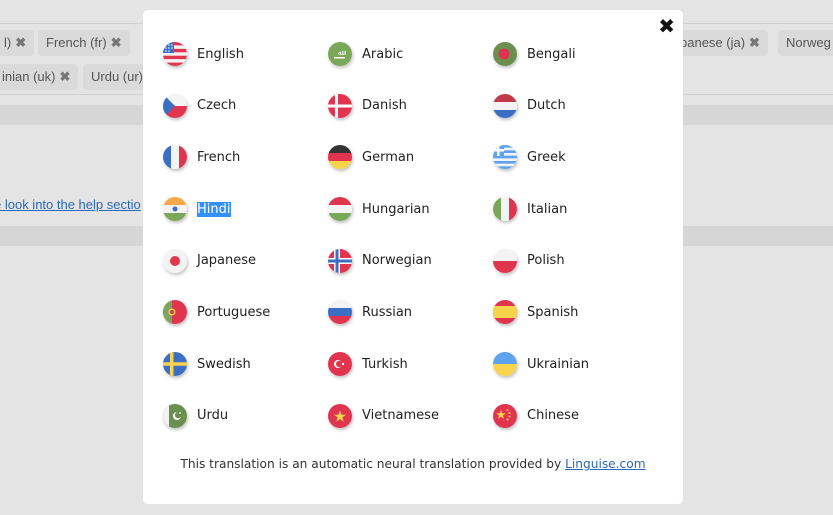 This screenshot has width=833, height=515. I want to click on language-label: German, so click(388, 157).